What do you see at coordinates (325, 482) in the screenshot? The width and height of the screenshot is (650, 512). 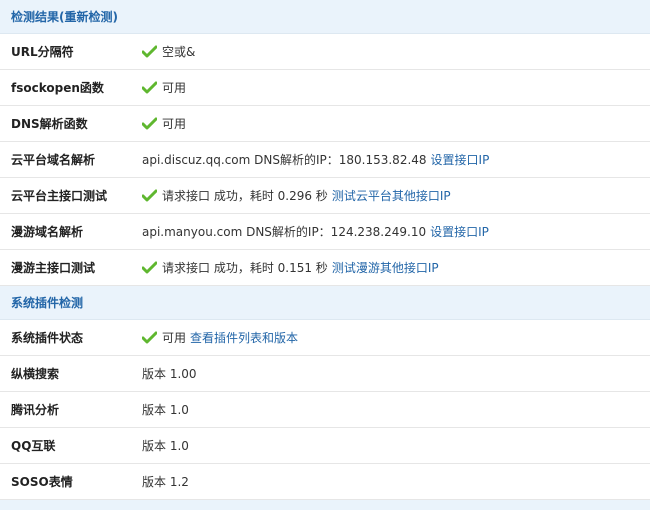 I see `row-plugin-soso-emoji: SOSO表情 版本 1.2` at bounding box center [325, 482].